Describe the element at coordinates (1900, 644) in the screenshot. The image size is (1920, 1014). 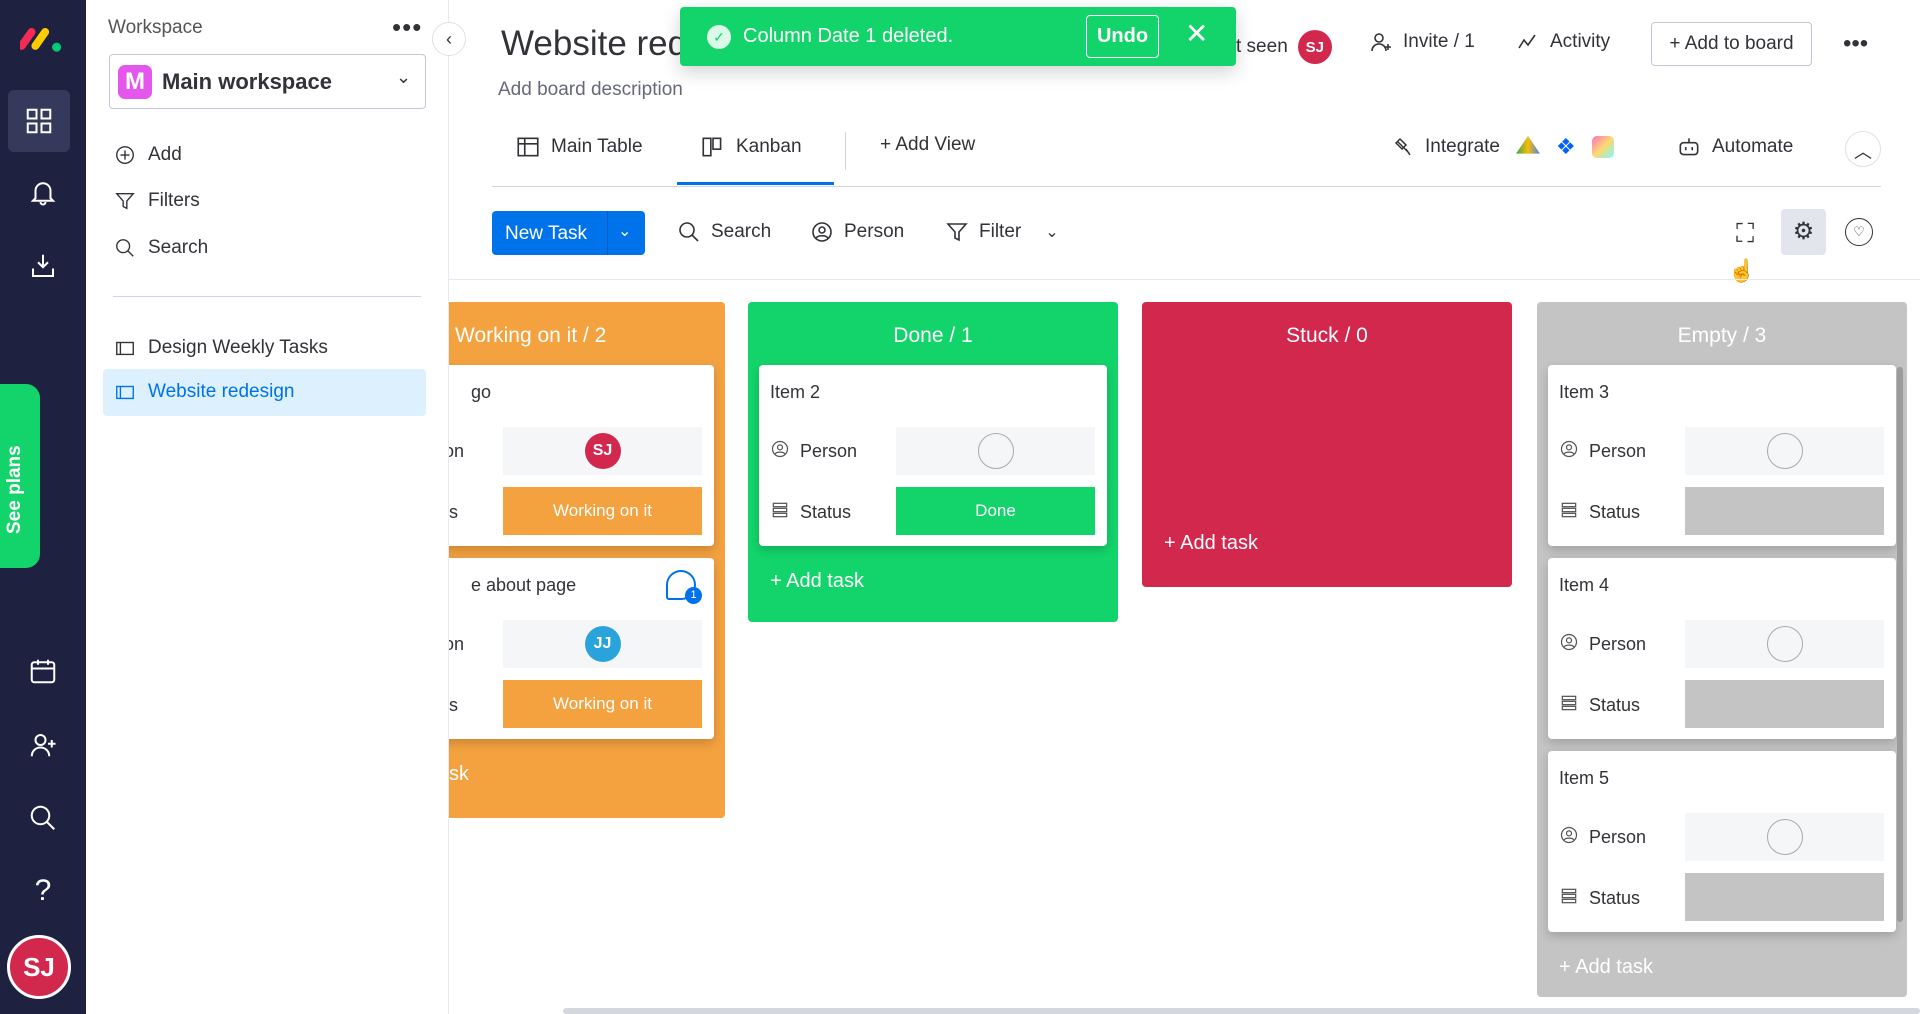
I see `column-scrollbar` at that location.